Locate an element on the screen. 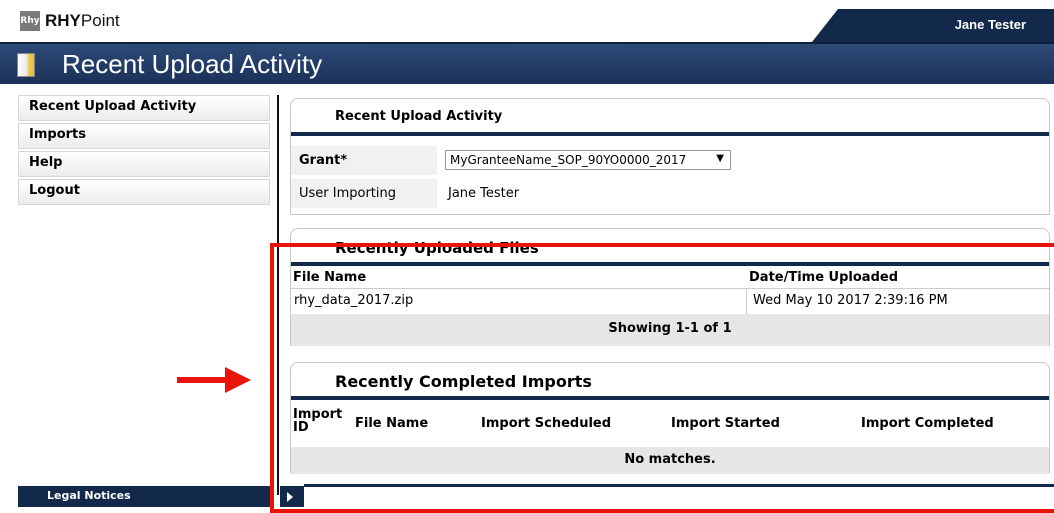  grant-label-text: Grant is located at coordinates (320, 160).